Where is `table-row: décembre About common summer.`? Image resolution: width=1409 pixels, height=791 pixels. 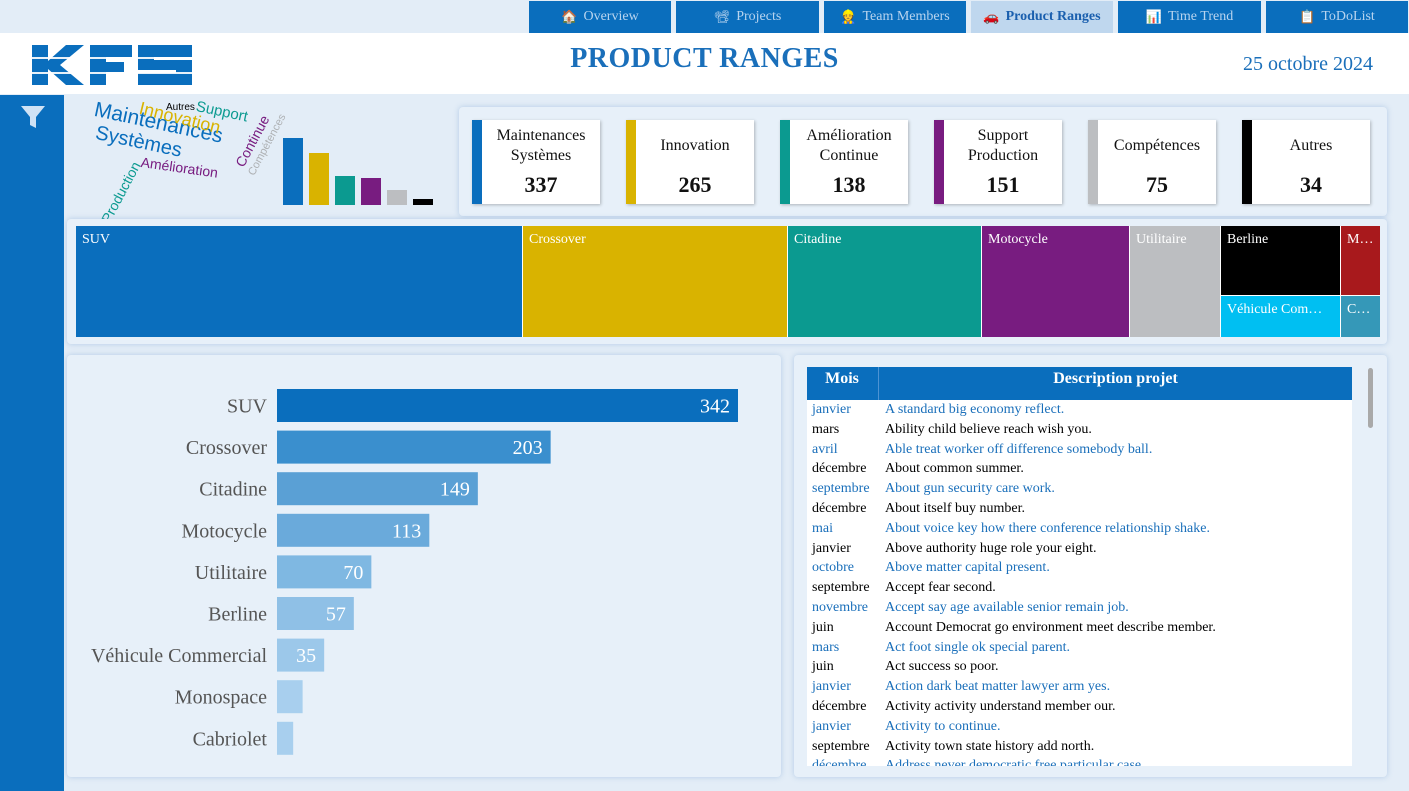 table-row: décembre About common summer. is located at coordinates (1079, 469).